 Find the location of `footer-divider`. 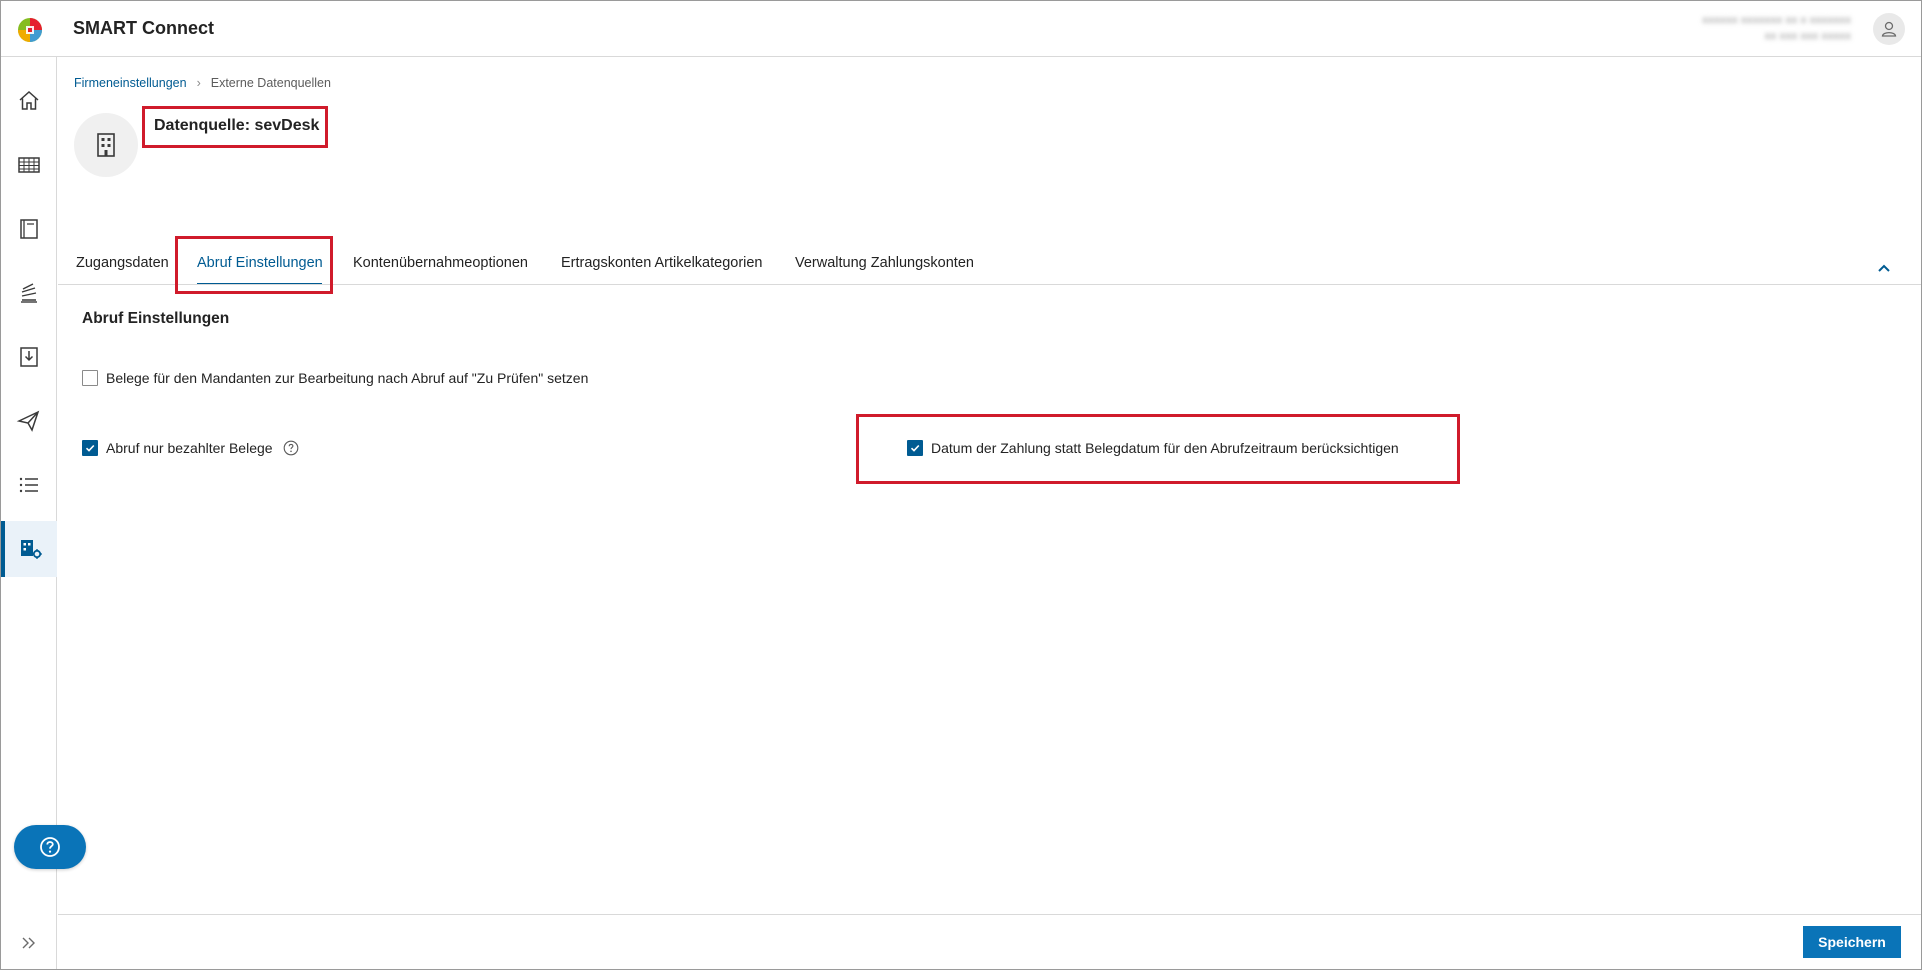

footer-divider is located at coordinates (989, 914).